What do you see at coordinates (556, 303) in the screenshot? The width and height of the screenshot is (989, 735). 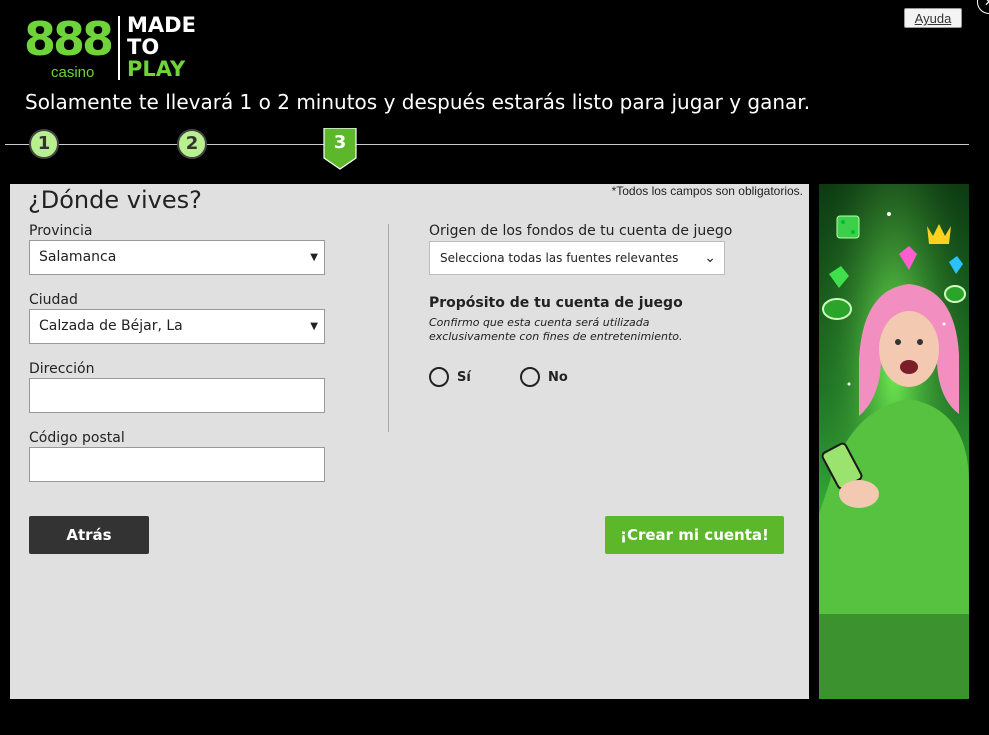 I see `purpose-title: Propósito de tu cuenta de juego` at bounding box center [556, 303].